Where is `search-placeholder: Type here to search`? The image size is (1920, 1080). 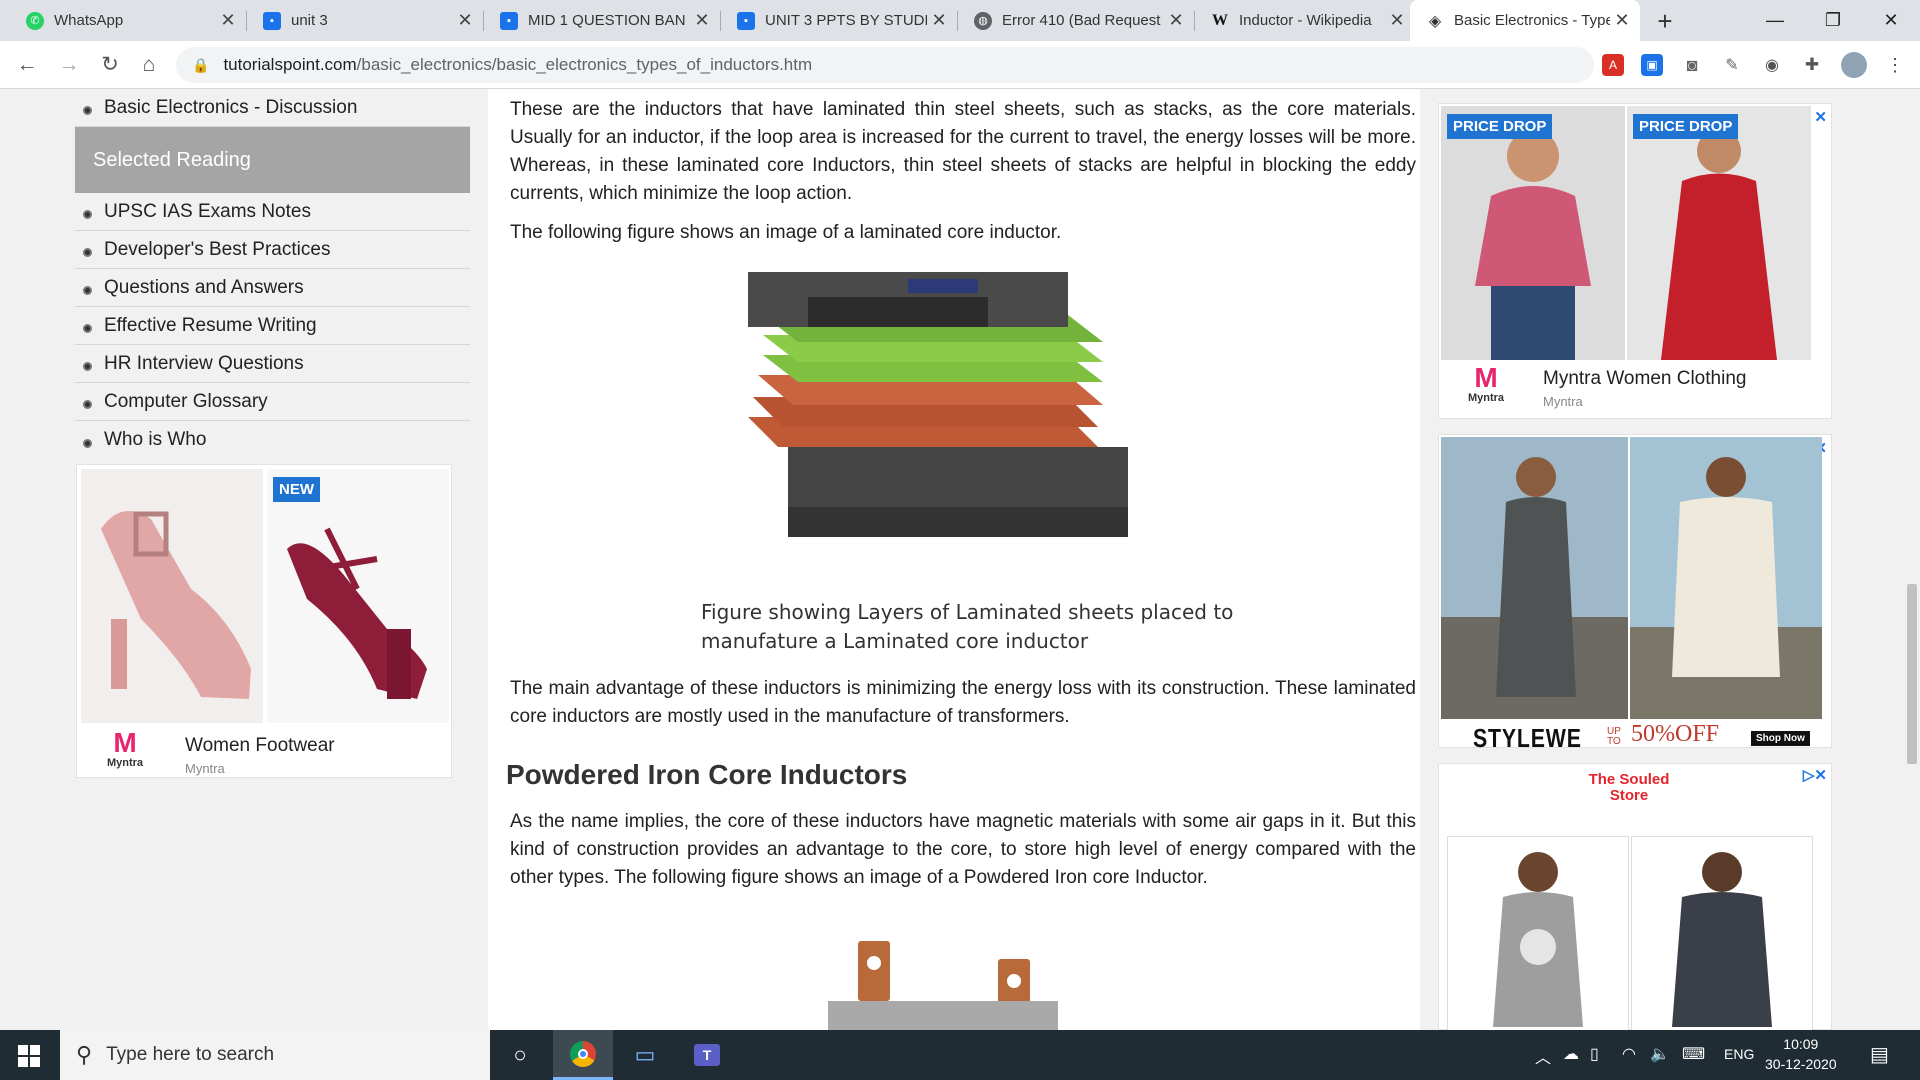
search-placeholder: Type here to search is located at coordinates (190, 1054).